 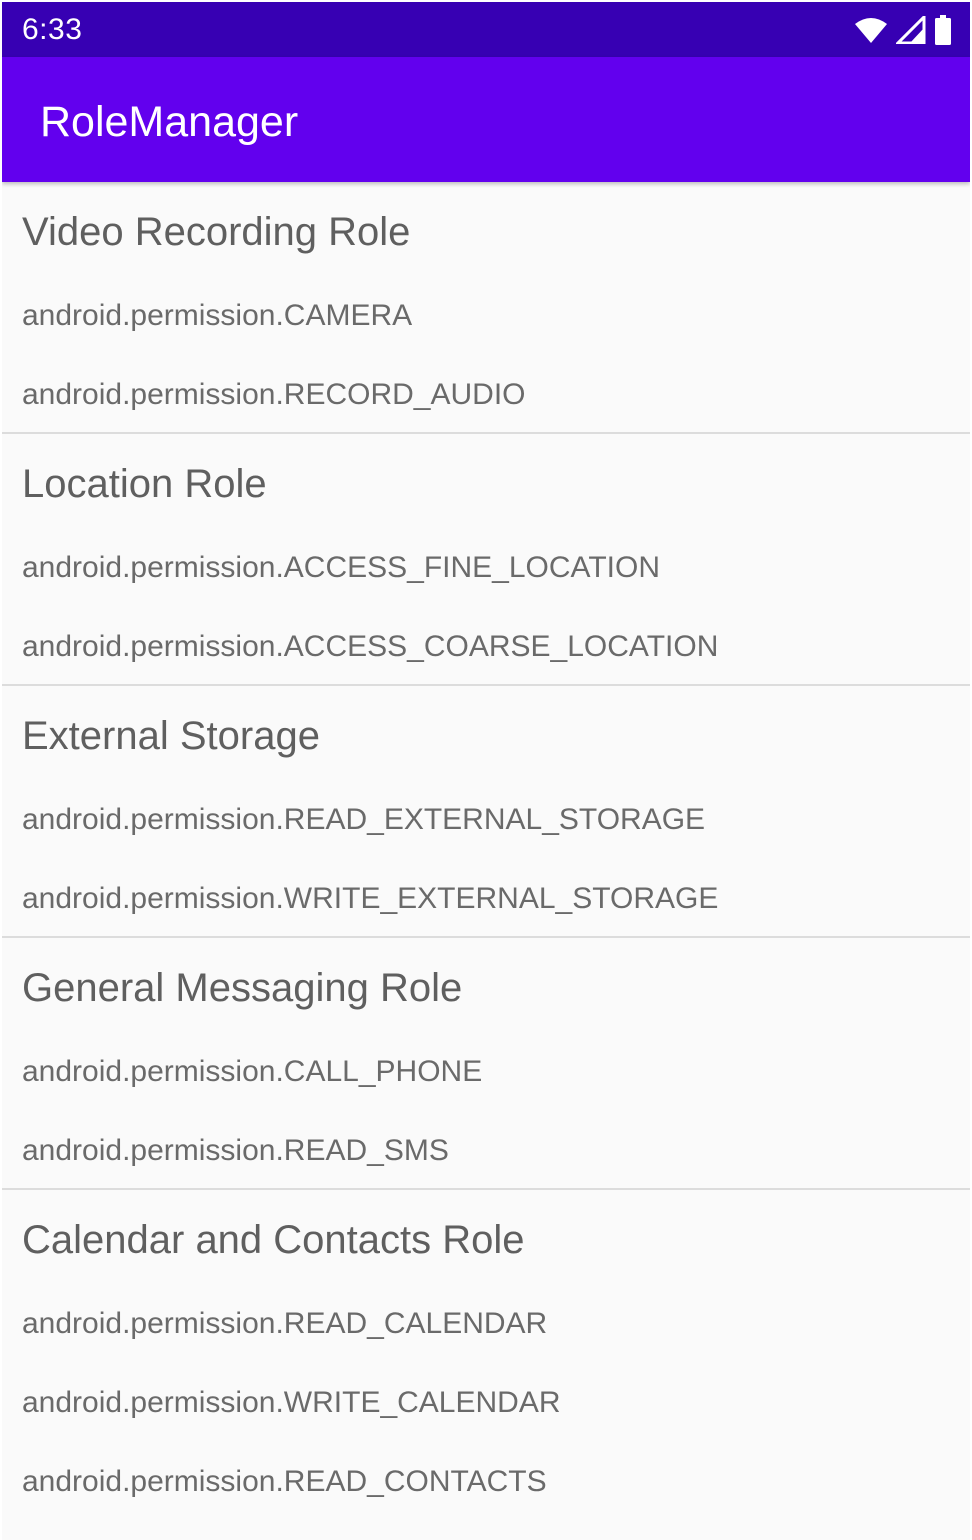 I want to click on permission-item: android.permission.READ_CONTACTS, so click(x=284, y=1481).